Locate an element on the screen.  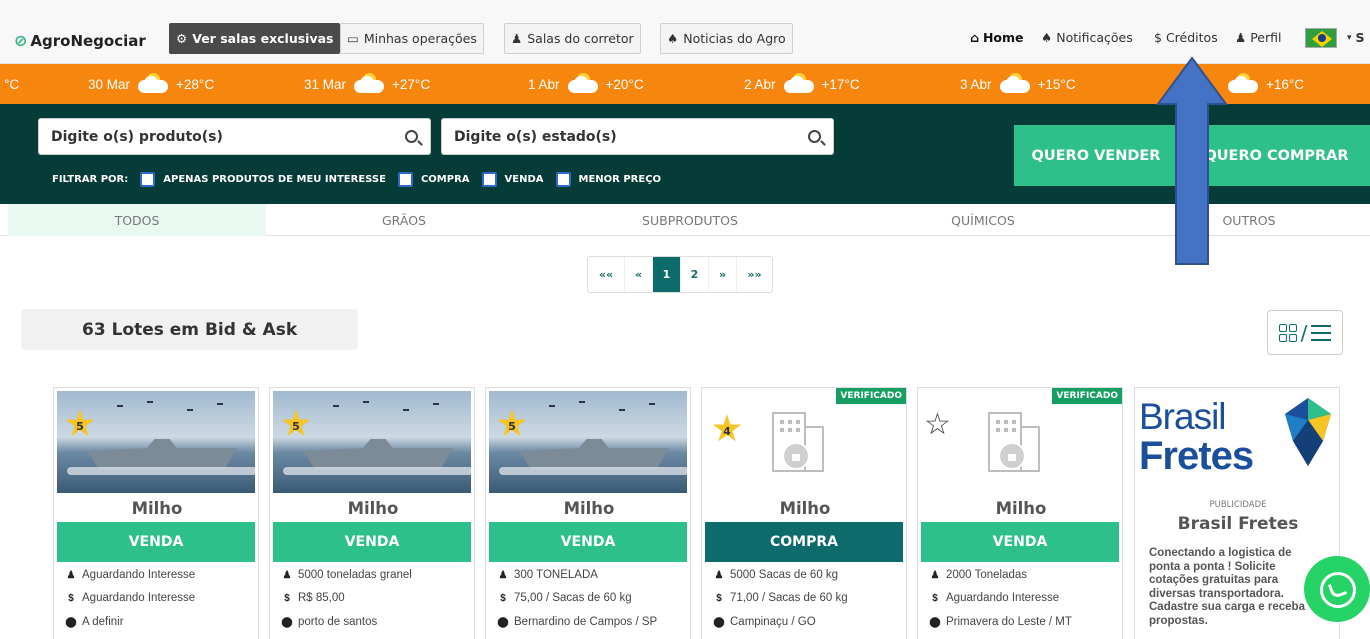
pagination: «« « 1 2 » »» is located at coordinates (680, 274).